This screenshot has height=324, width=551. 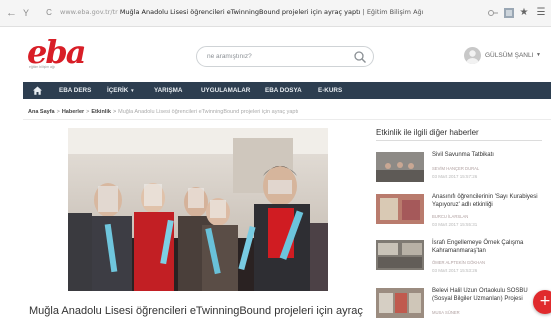 I want to click on avatar, so click(x=472, y=55).